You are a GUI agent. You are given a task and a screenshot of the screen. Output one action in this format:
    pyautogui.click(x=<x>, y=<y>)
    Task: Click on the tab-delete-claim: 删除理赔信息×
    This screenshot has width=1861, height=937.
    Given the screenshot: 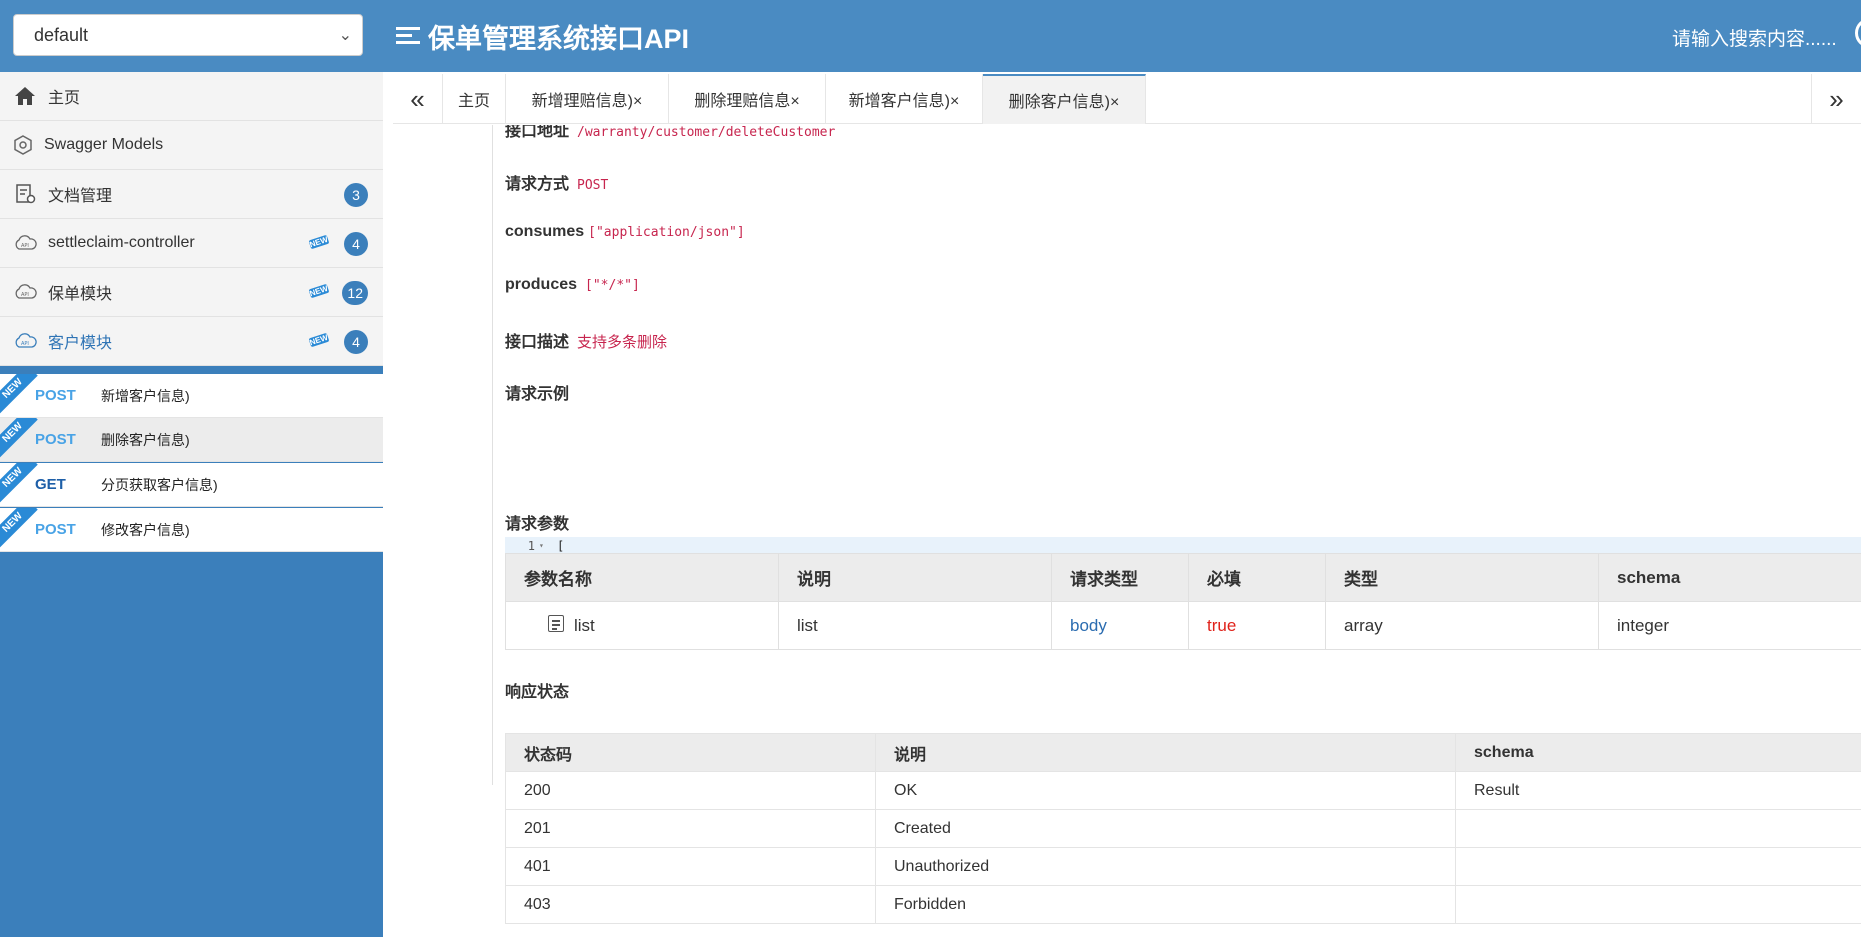 What is the action you would take?
    pyautogui.click(x=747, y=99)
    